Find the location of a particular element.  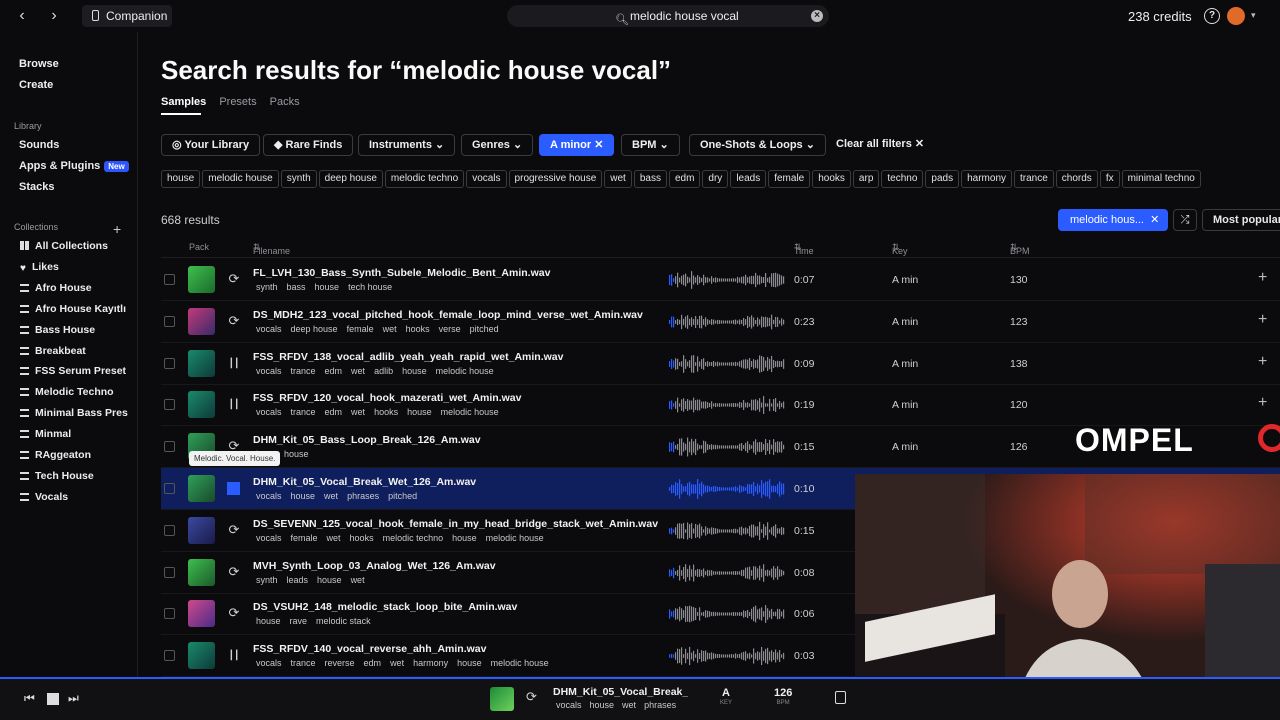

player-tag: house is located at coordinates (602, 705).